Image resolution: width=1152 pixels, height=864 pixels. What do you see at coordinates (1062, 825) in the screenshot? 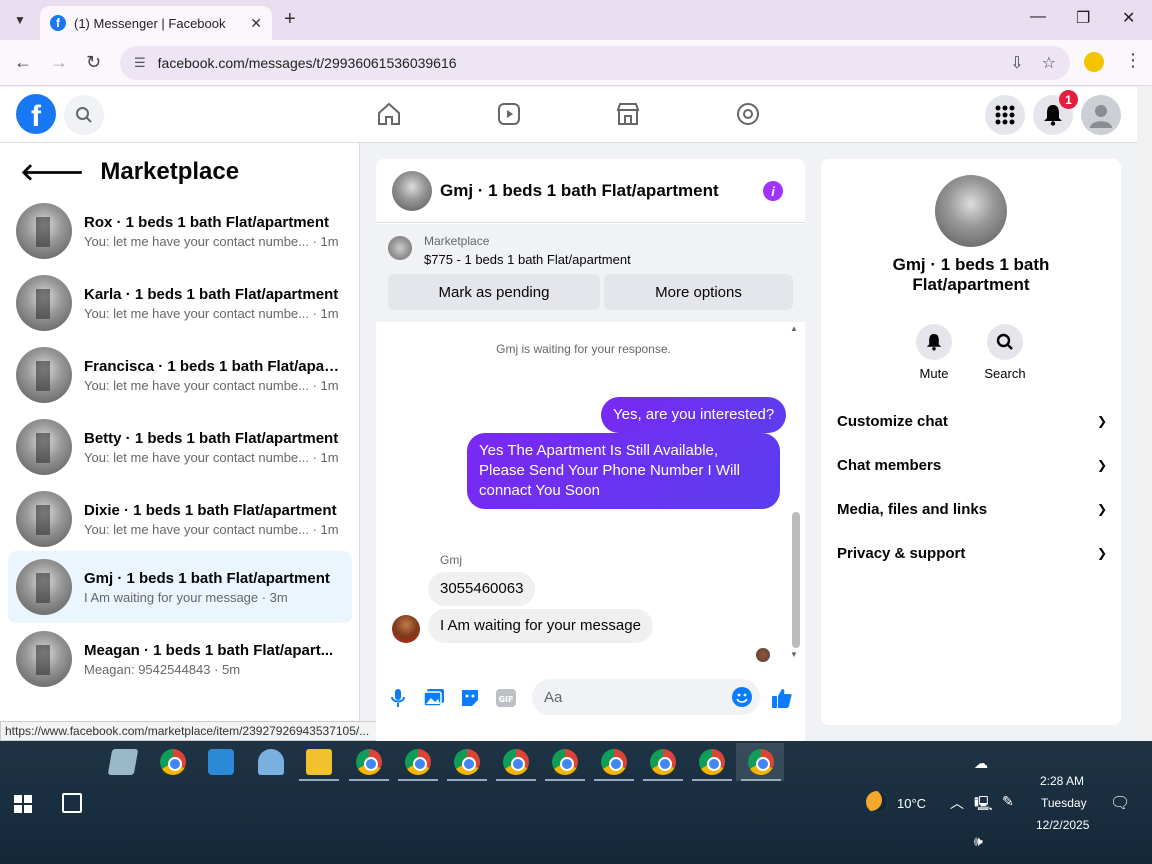
I see `clock-date: 12/2/2025` at bounding box center [1062, 825].